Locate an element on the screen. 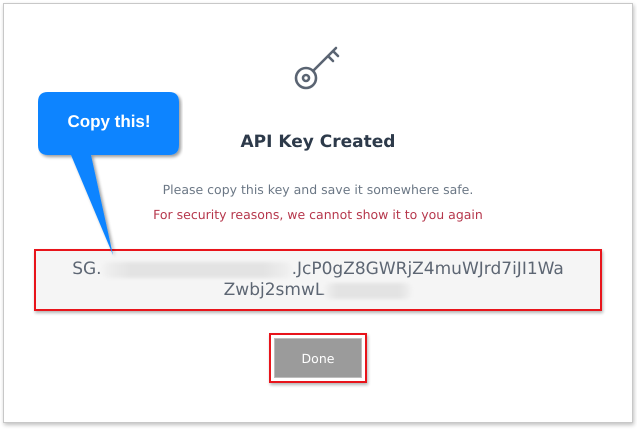 This screenshot has height=429, width=637. instruction-text: Please copy this key and save it somewhere safe. is located at coordinates (318, 189).